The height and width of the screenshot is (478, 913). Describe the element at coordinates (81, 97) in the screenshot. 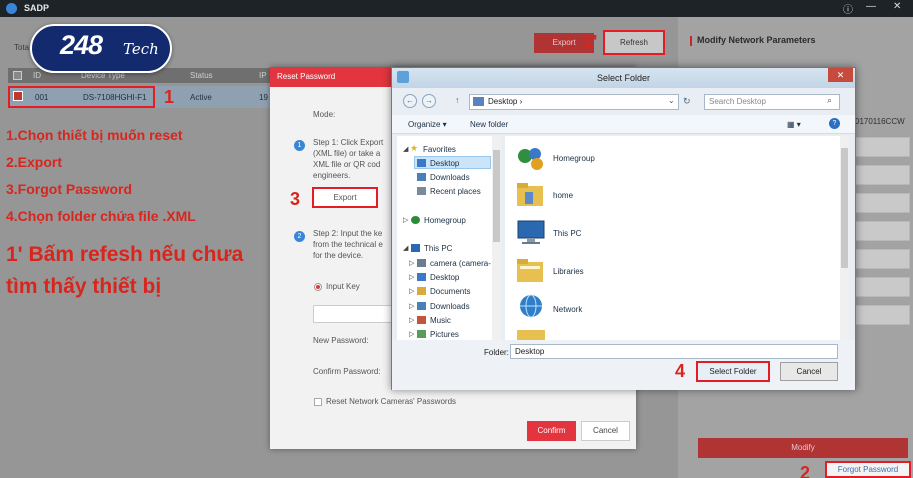

I see `row-highlight-box` at that location.